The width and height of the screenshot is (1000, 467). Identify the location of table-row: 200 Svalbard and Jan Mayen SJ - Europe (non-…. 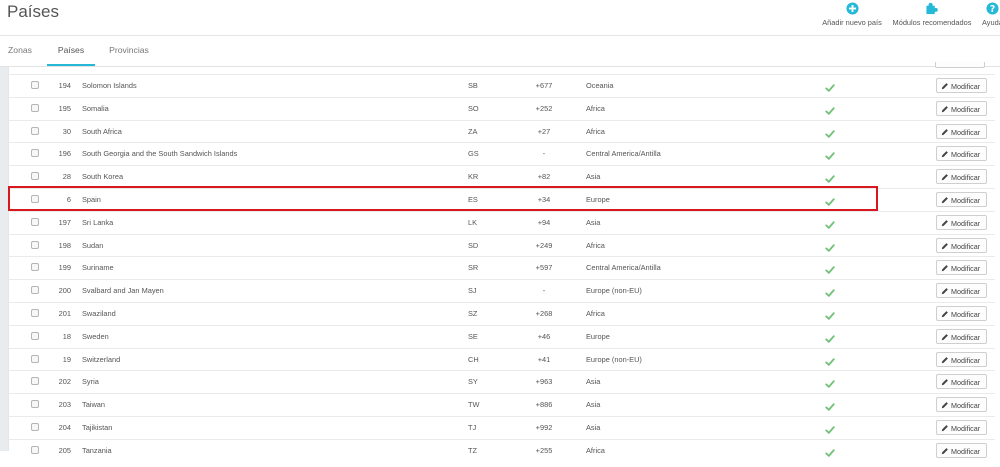
(502, 290).